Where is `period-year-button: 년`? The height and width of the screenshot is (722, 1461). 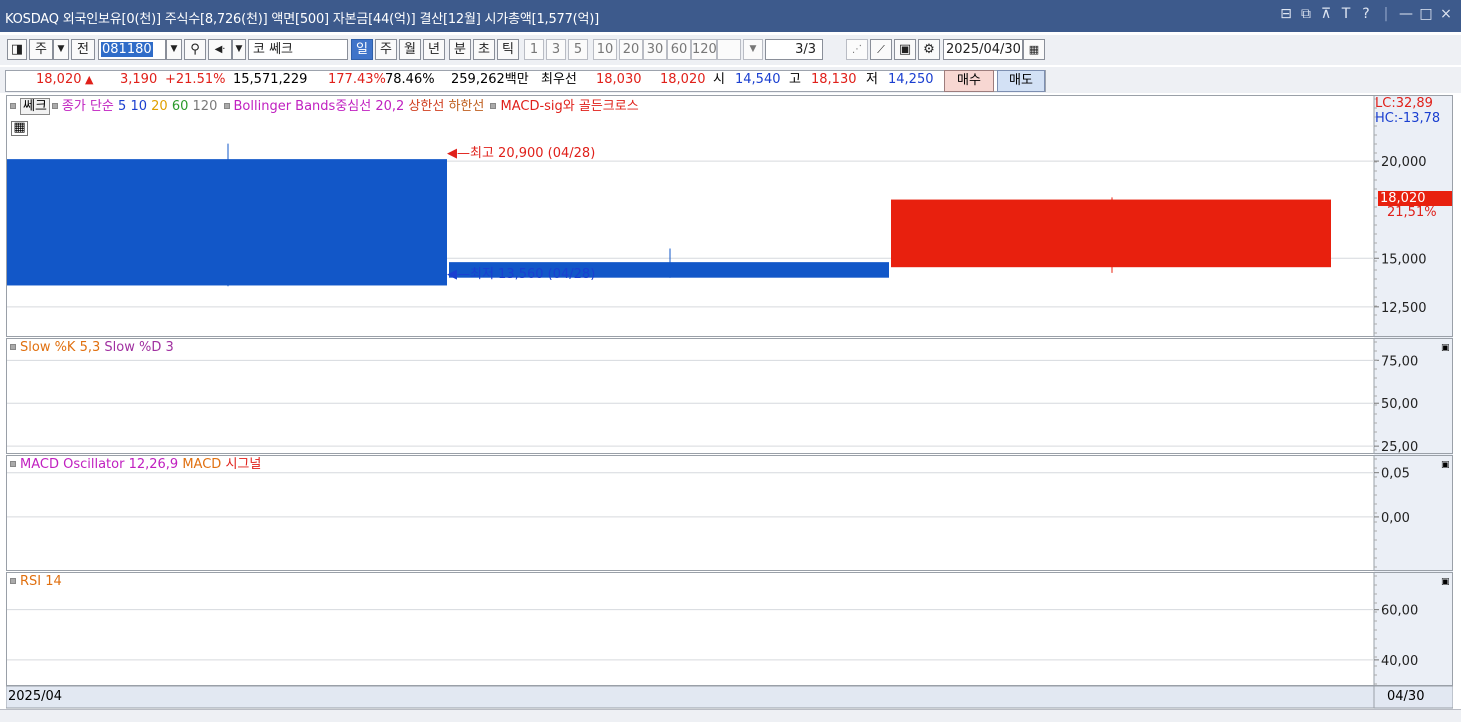 period-year-button: 년 is located at coordinates (434, 49).